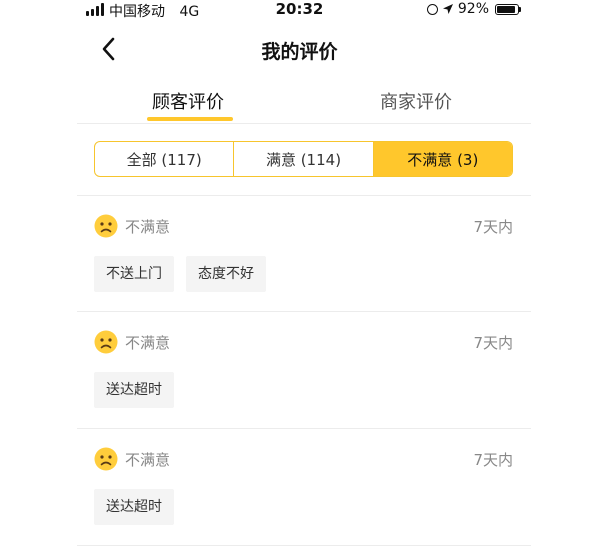  Describe the element at coordinates (304, 123) in the screenshot. I see `tab-divider` at that location.